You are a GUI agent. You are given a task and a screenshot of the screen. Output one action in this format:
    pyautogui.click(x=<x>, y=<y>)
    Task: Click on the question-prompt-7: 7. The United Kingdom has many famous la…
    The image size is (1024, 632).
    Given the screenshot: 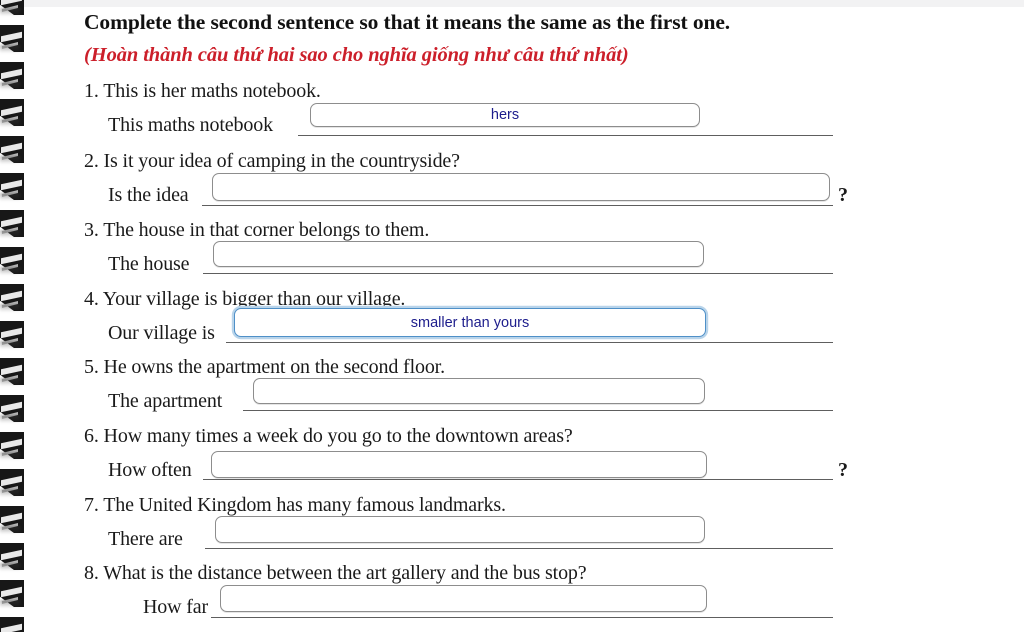 What is the action you would take?
    pyautogui.click(x=295, y=505)
    